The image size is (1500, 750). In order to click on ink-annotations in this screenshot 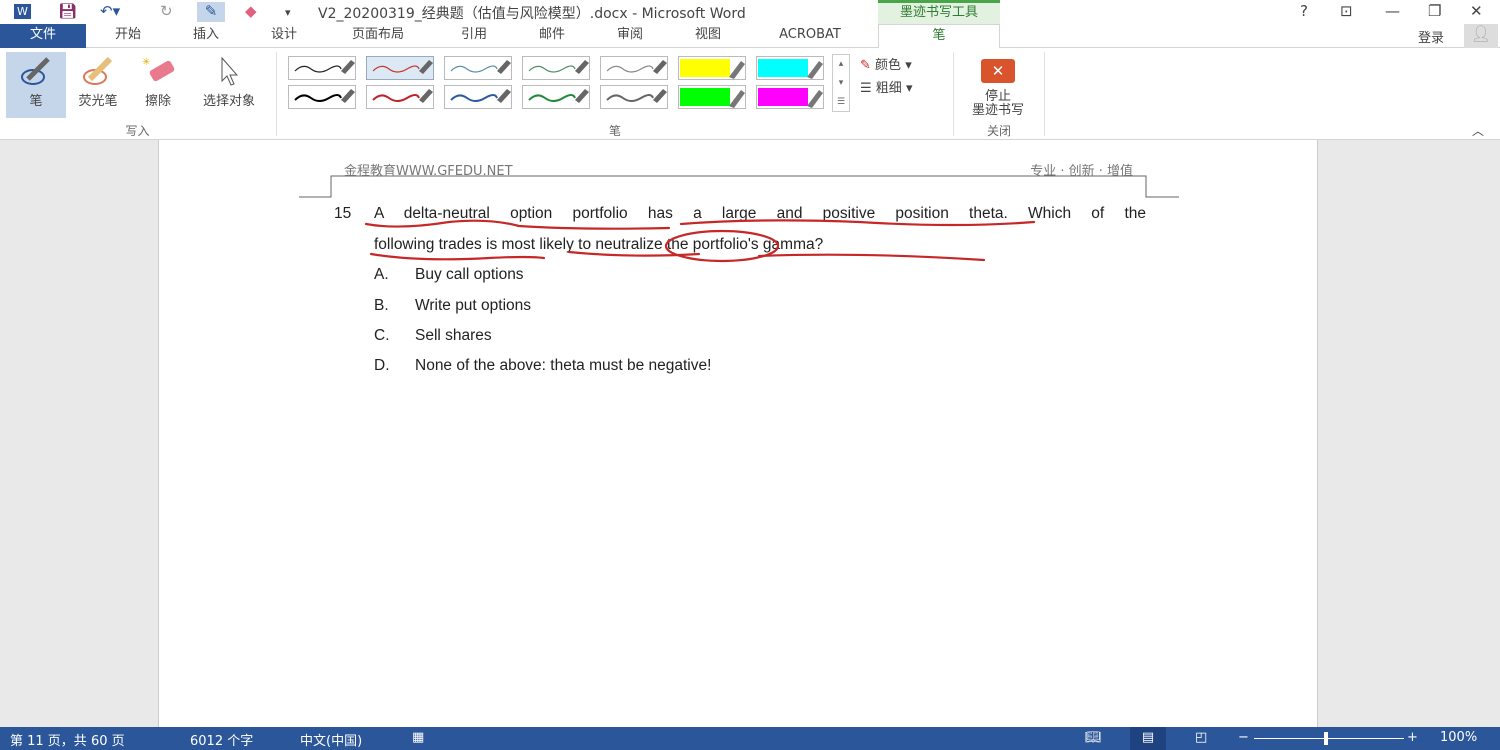, I will do `click(700, 241)`.